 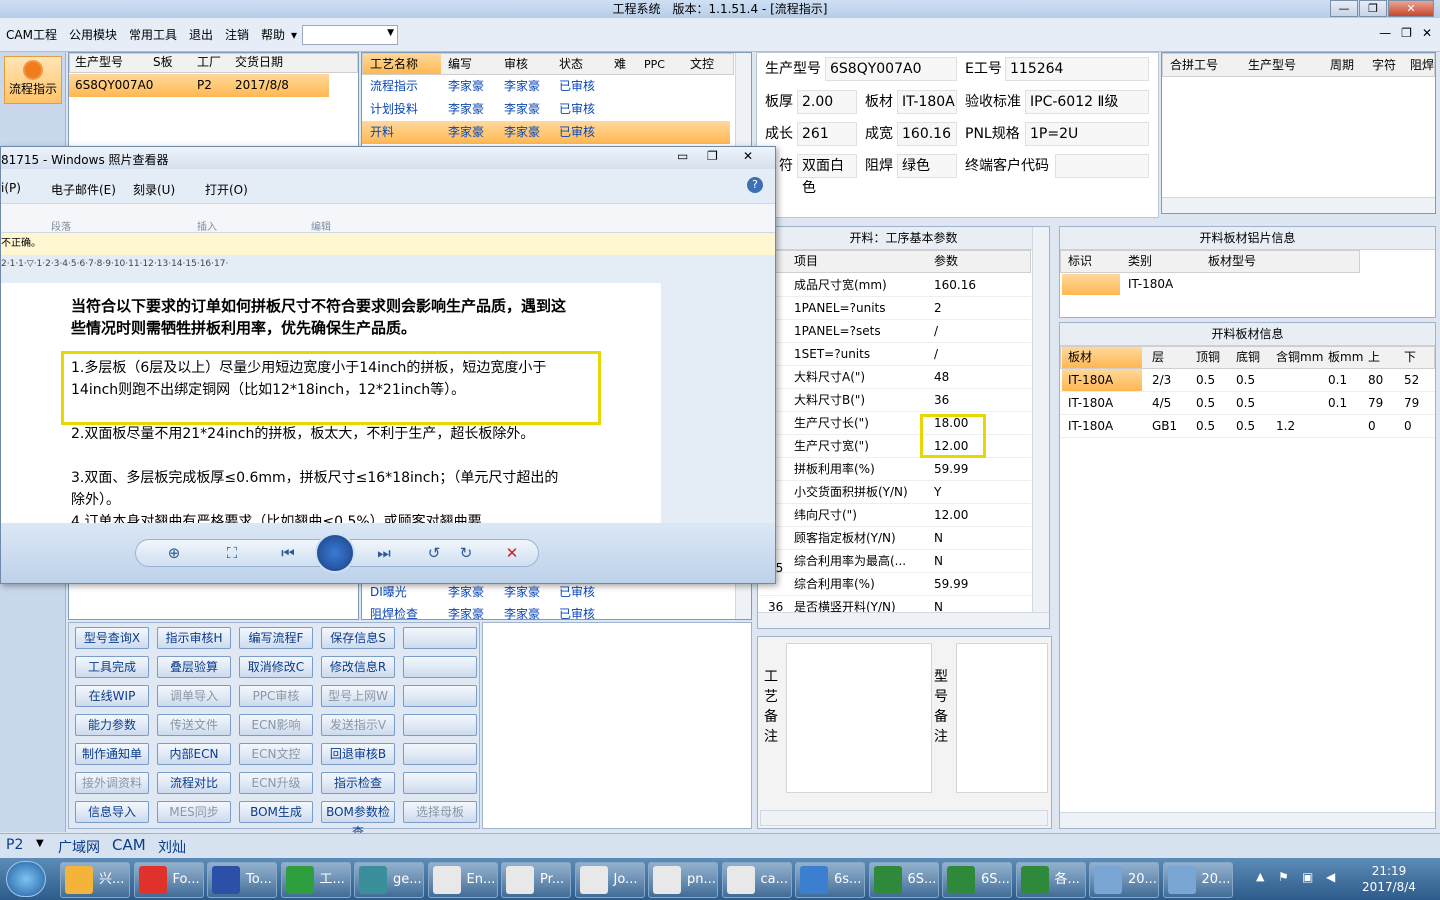 What do you see at coordinates (927, 102) in the screenshot?
I see `material-field: IT-180A` at bounding box center [927, 102].